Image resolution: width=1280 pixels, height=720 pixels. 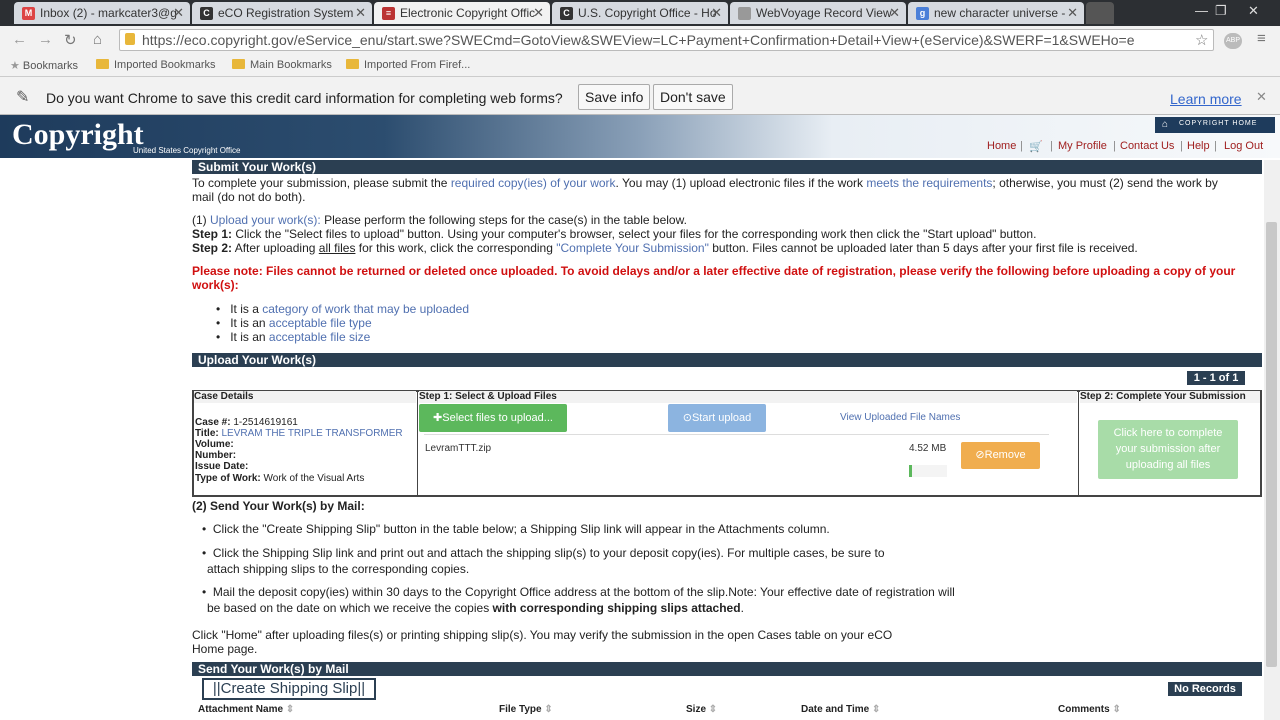 What do you see at coordinates (1100, 13) in the screenshot?
I see `new-tab-button` at bounding box center [1100, 13].